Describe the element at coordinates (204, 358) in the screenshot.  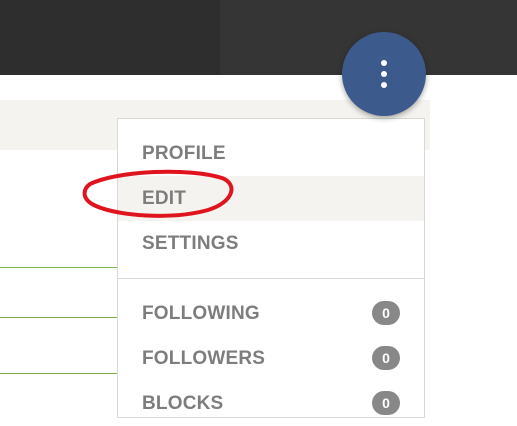
I see `menu-item-label: FOLLOWERS` at that location.